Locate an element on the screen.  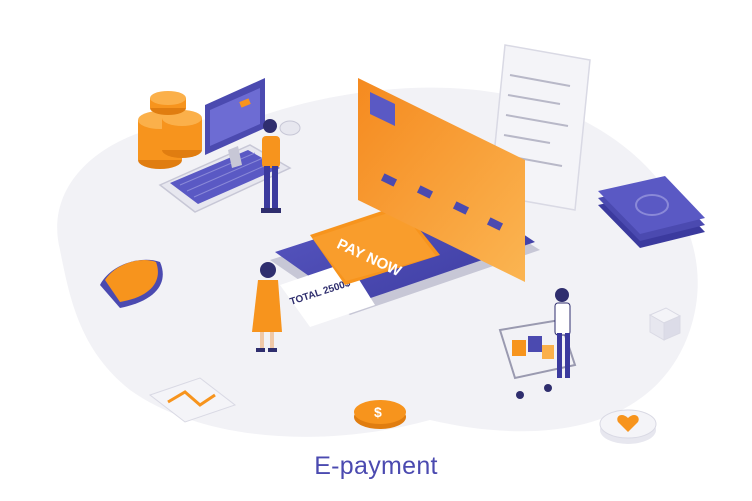
caption-title: E-payment is located at coordinates (376, 466).